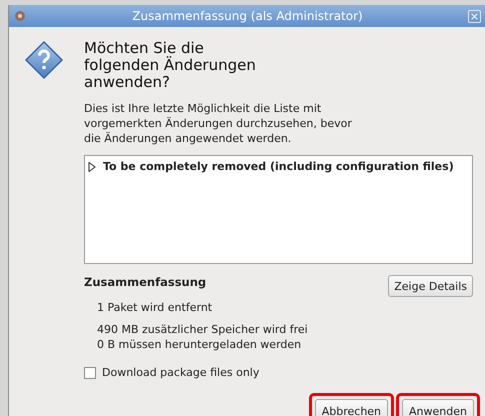 Image resolution: width=485 pixels, height=416 pixels. I want to click on summary-line: 0 B müssen heruntergeladen werden, so click(199, 344).